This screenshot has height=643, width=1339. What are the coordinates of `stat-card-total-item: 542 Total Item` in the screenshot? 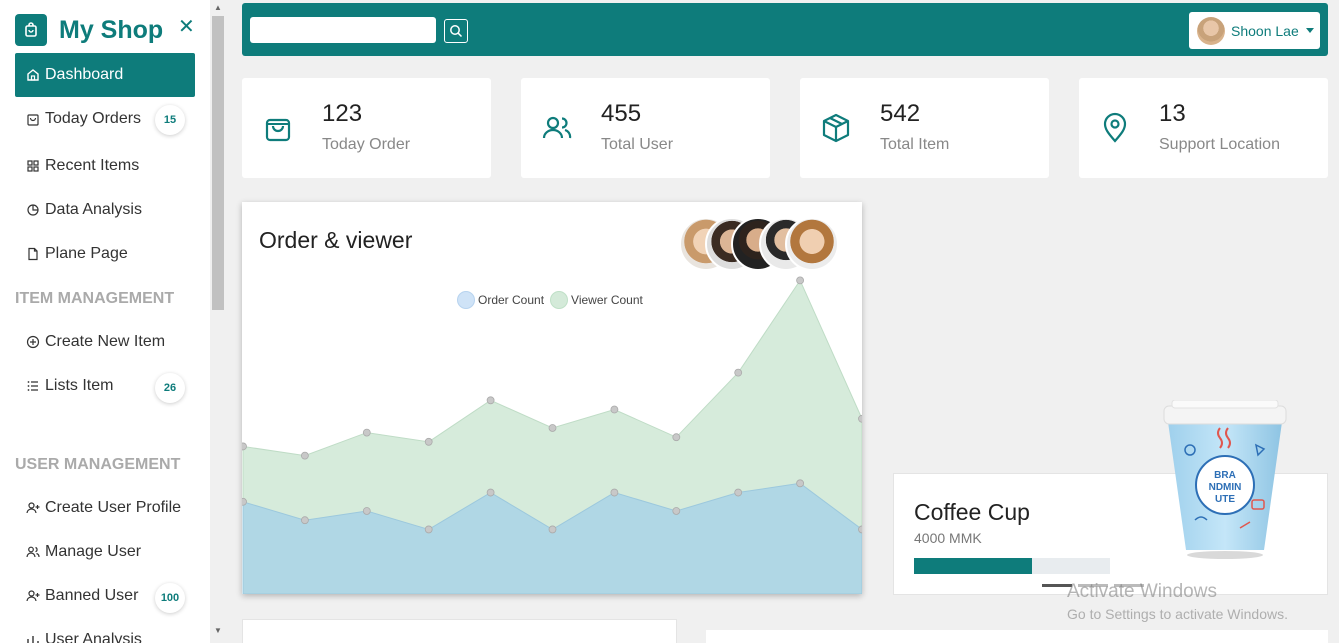 It's located at (924, 128).